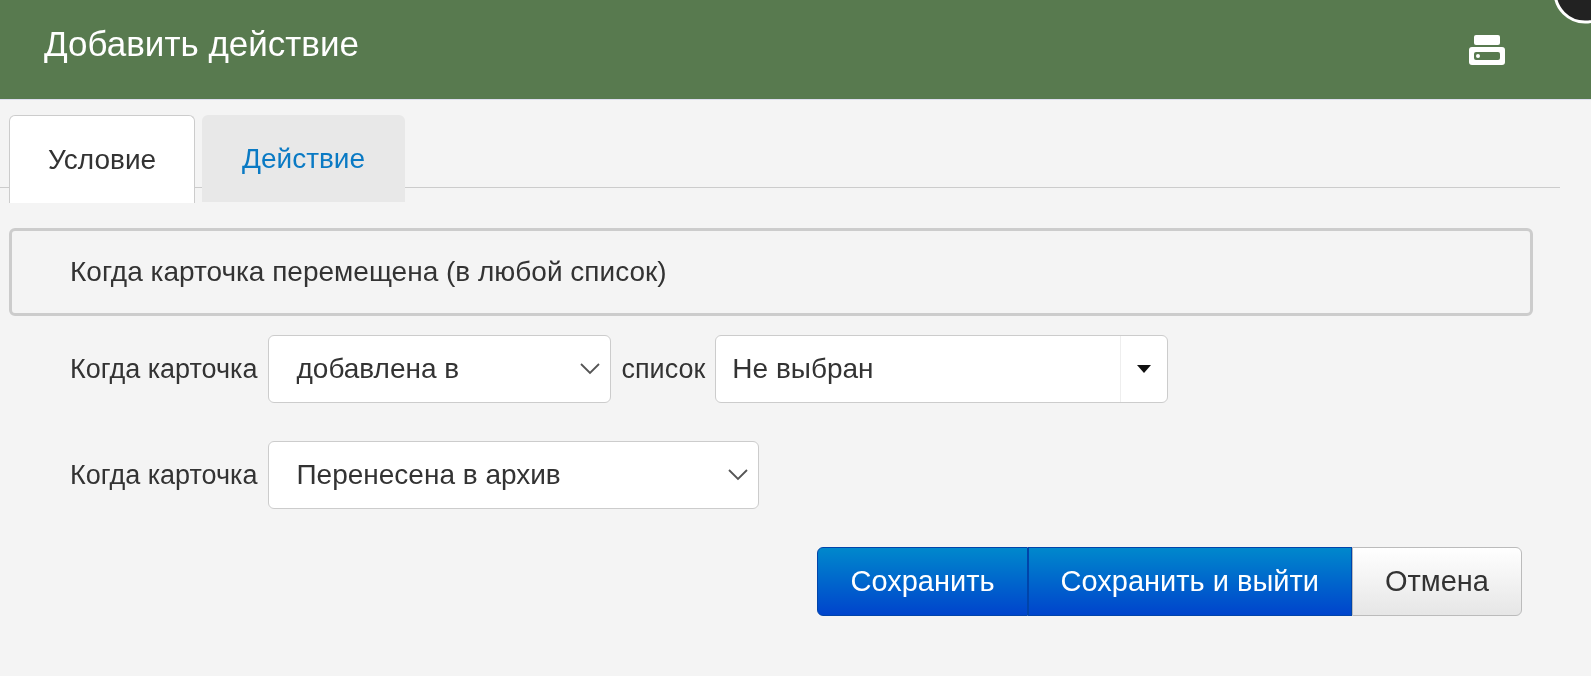 This screenshot has width=1591, height=676. I want to click on list-combobox: Не выбран, so click(942, 369).